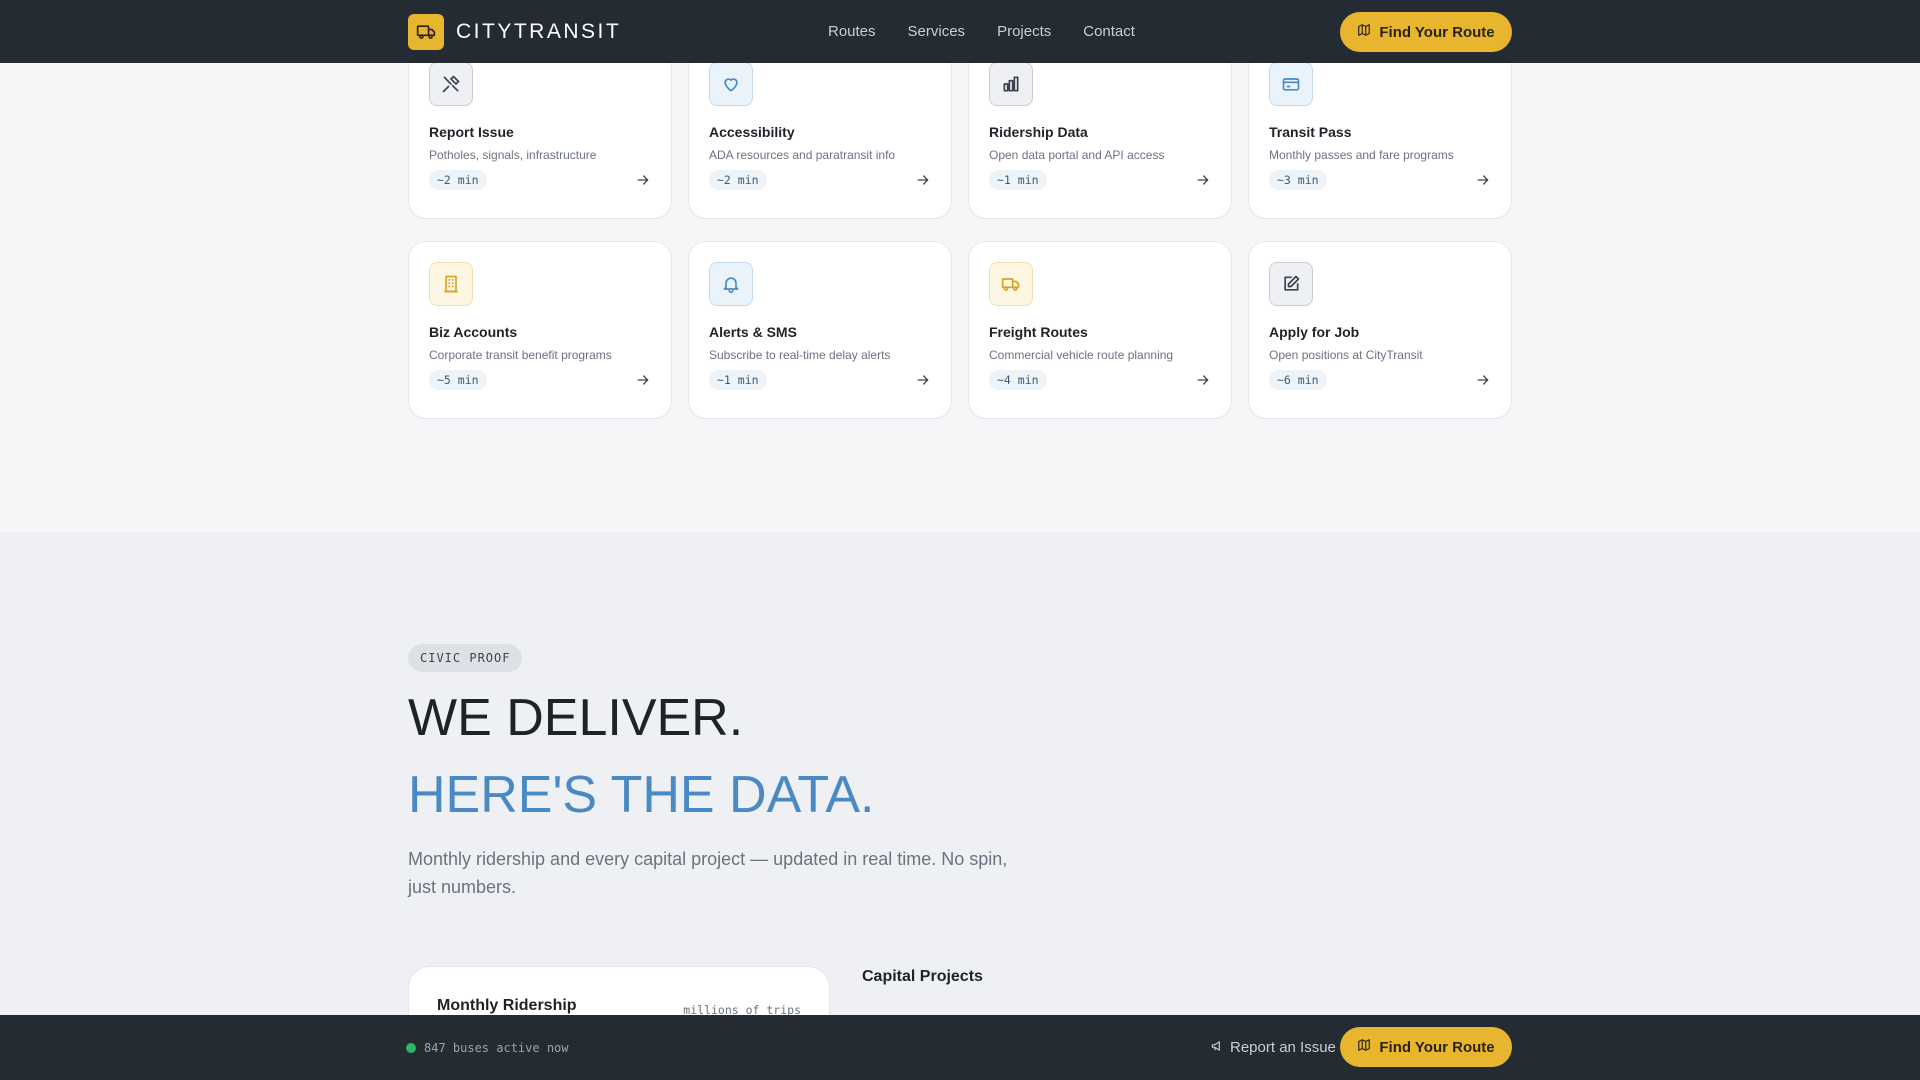 This screenshot has height=1080, width=1920. What do you see at coordinates (1217, 1048) in the screenshot?
I see `megaphone-icon` at bounding box center [1217, 1048].